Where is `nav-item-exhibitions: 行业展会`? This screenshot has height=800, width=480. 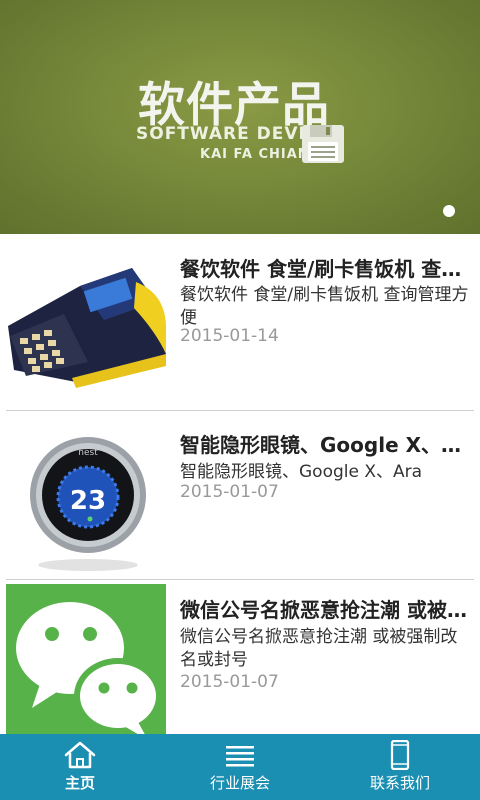 nav-item-exhibitions: 行业展会 is located at coordinates (240, 767).